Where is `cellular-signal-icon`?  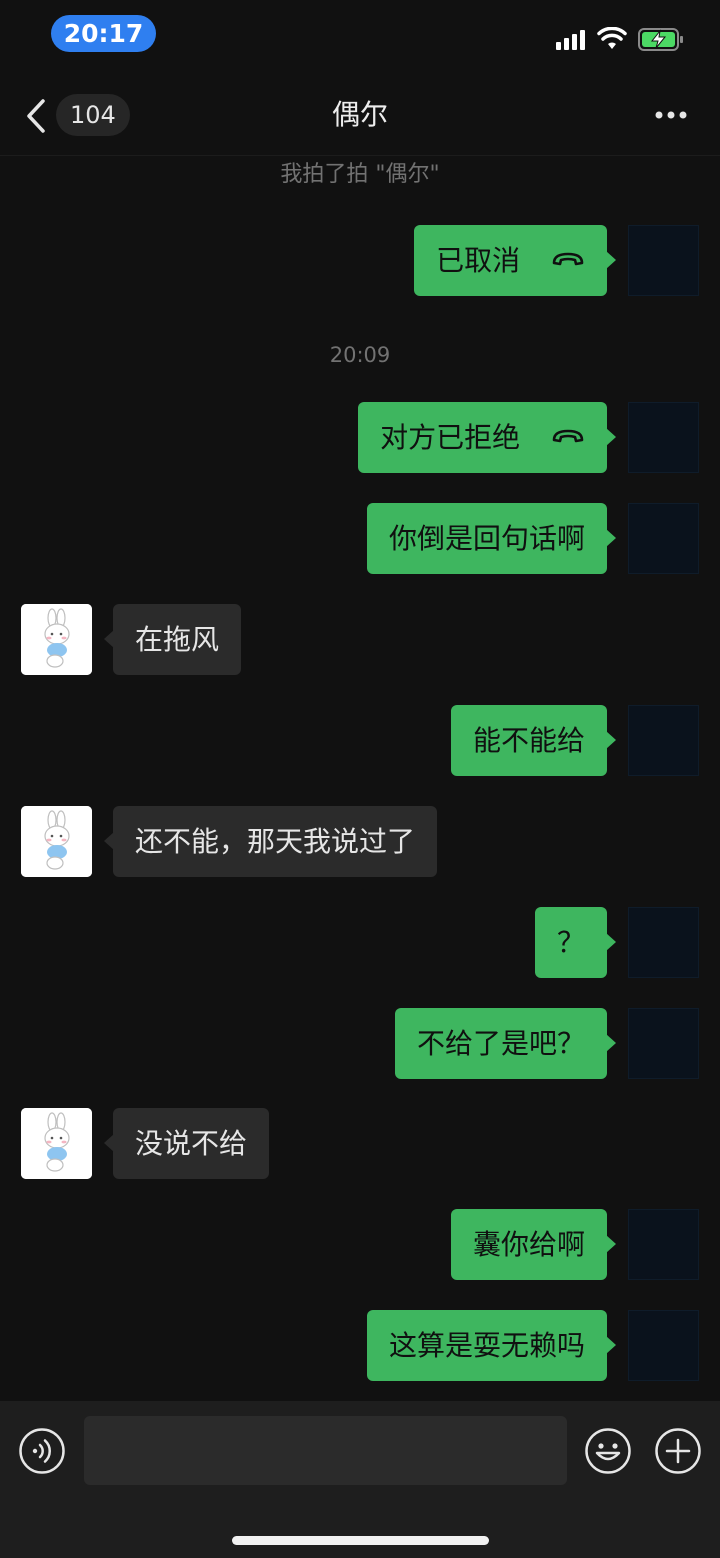
cellular-signal-icon is located at coordinates (570, 40).